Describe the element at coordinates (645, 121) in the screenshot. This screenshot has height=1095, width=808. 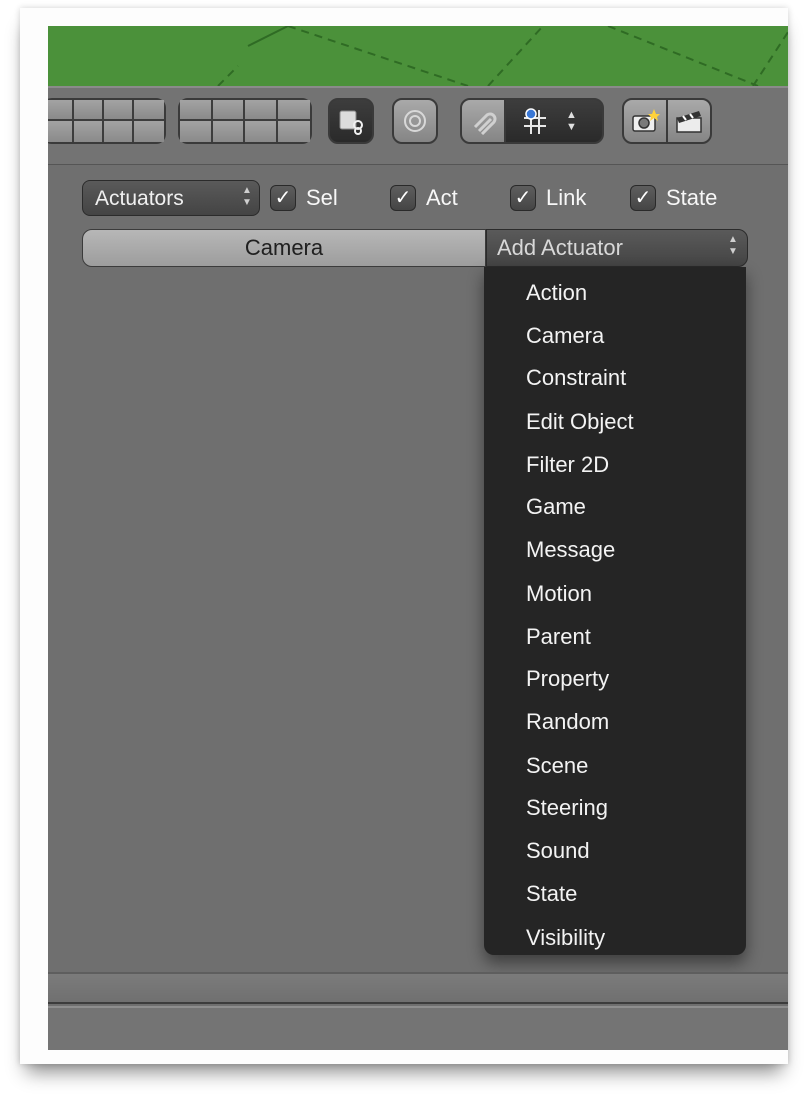
I see `render-camera-icon` at that location.